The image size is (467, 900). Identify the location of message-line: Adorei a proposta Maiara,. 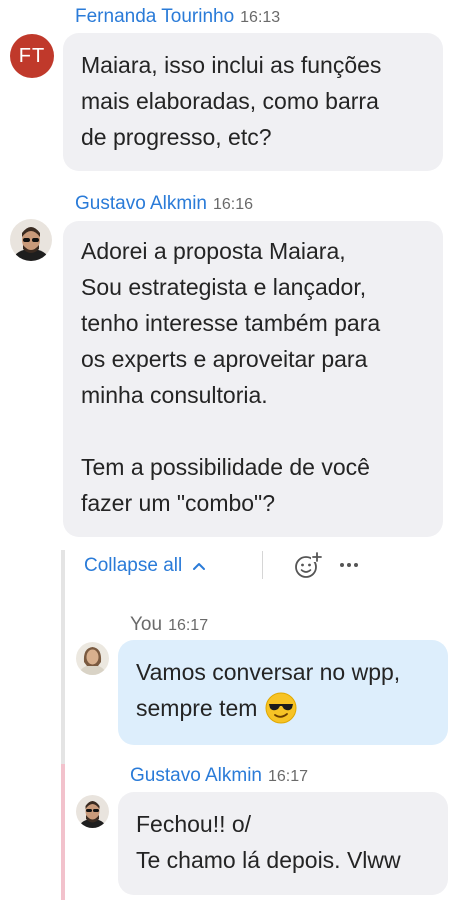
(213, 251).